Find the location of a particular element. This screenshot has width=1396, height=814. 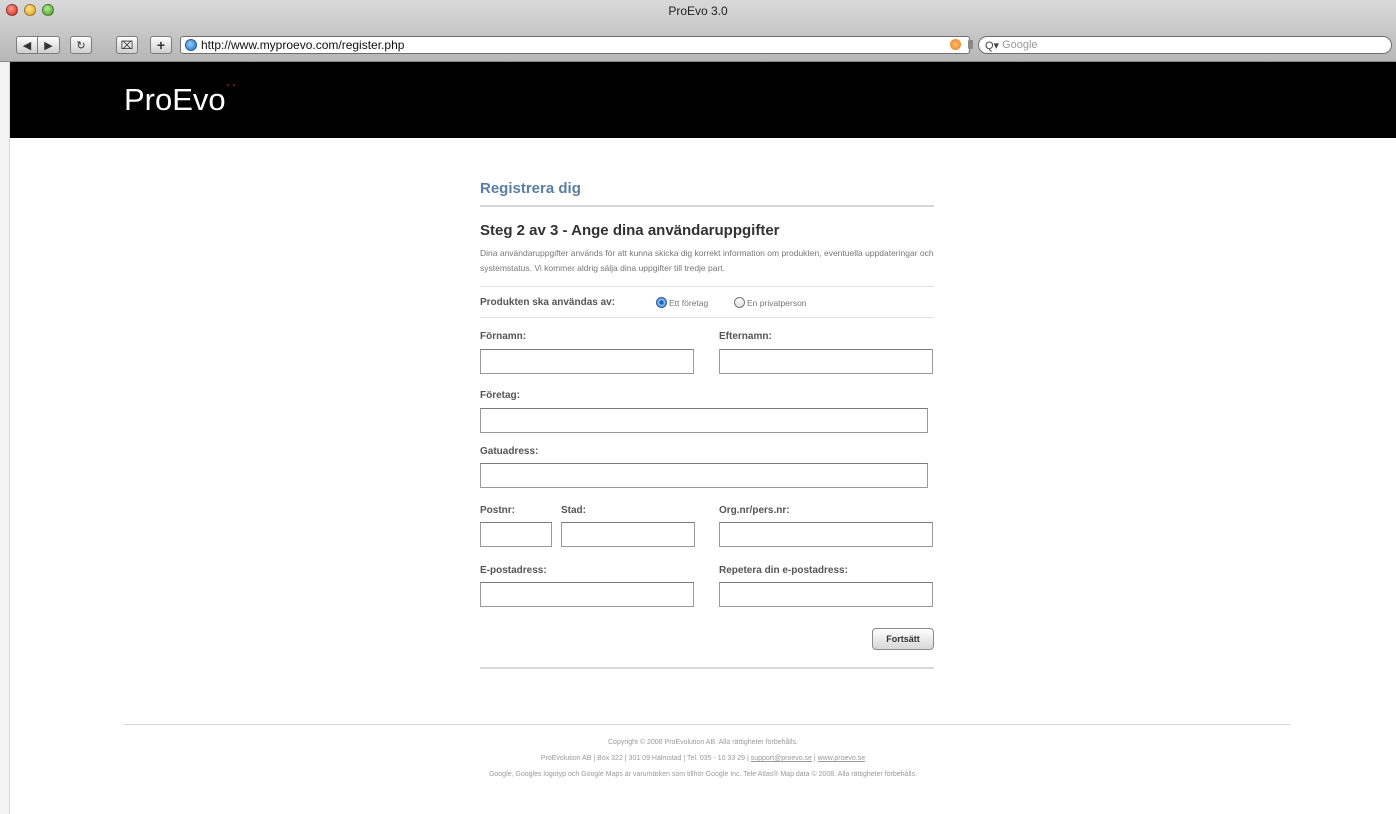

site-header: ProEvo˙˙ is located at coordinates (703, 100).